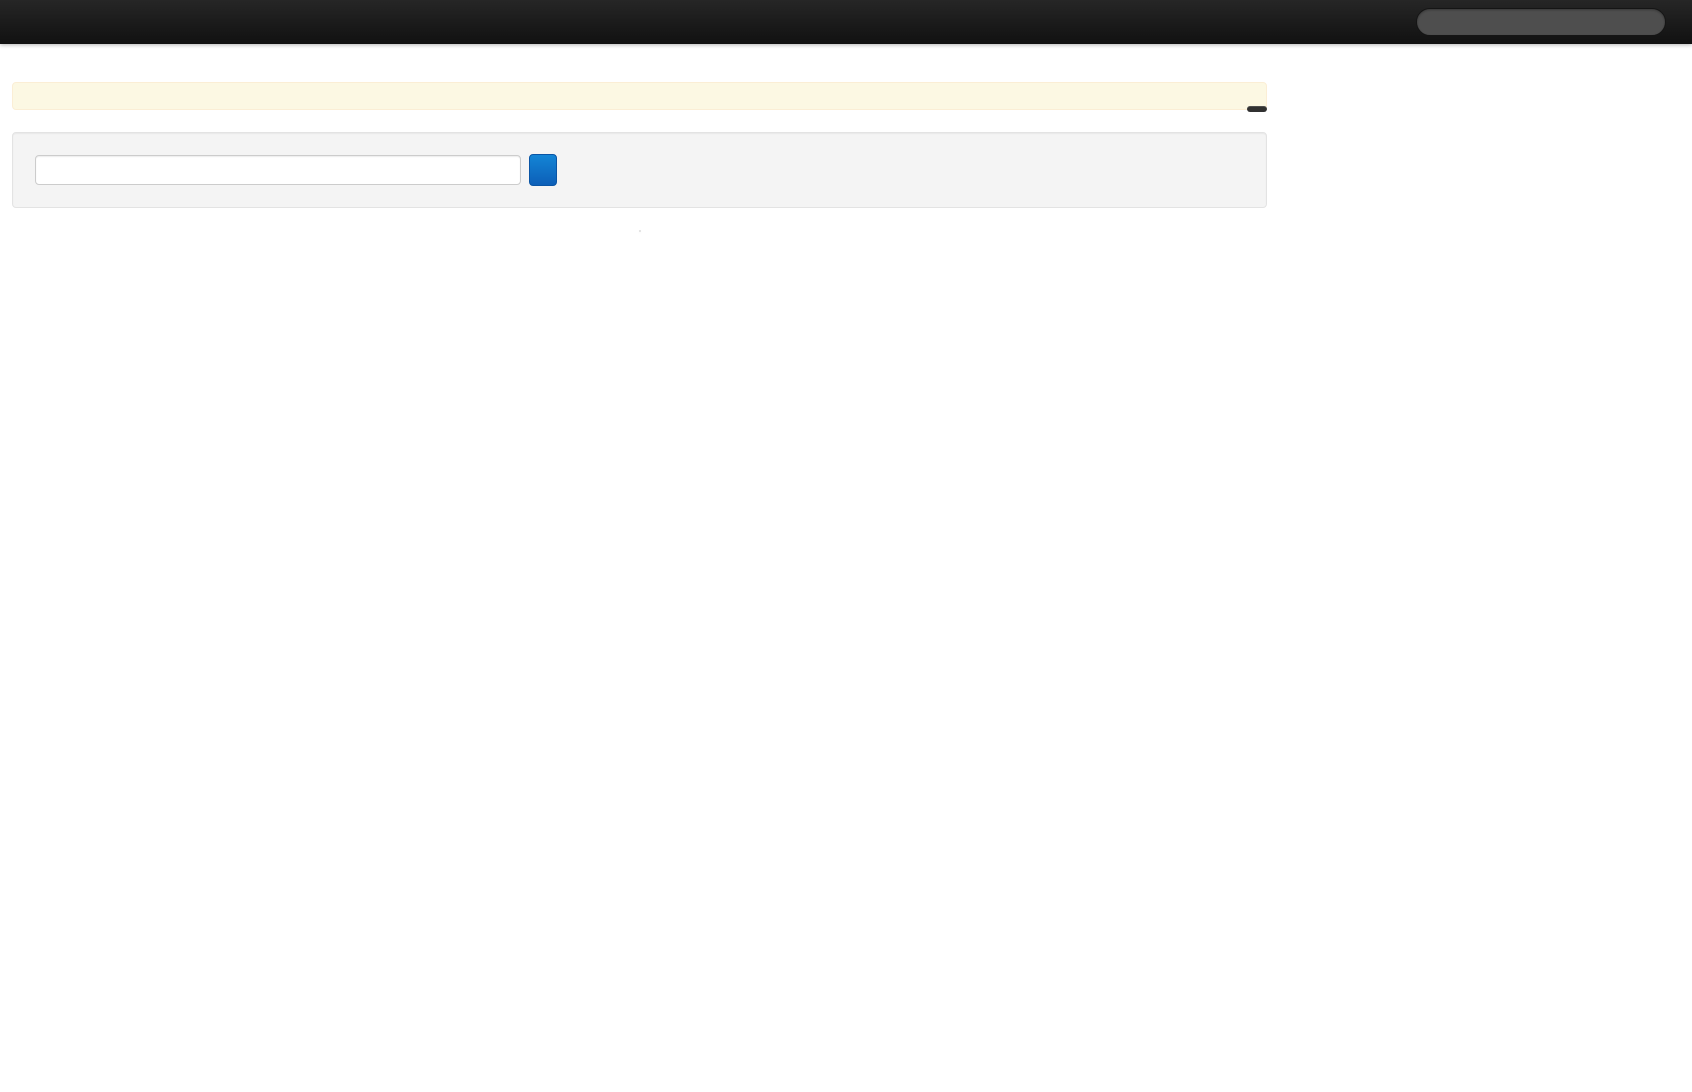 The image size is (1692, 1092). Describe the element at coordinates (846, 22) in the screenshot. I see `top-navbar` at that location.